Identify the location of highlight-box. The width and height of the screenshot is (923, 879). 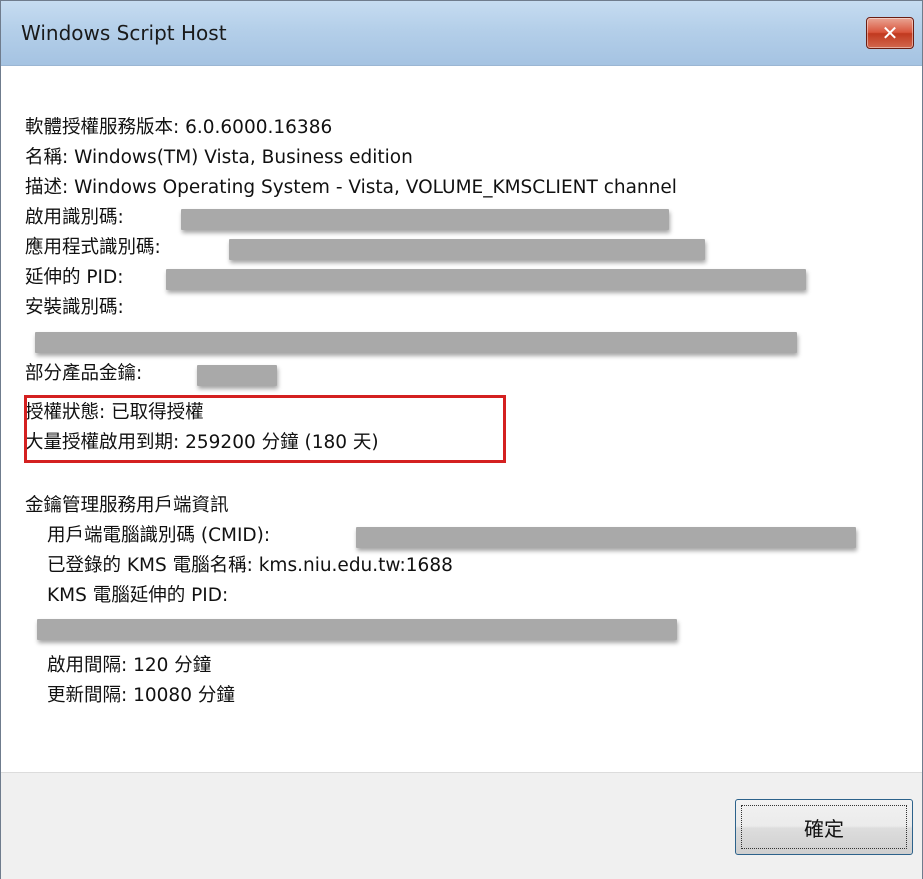
(265, 429).